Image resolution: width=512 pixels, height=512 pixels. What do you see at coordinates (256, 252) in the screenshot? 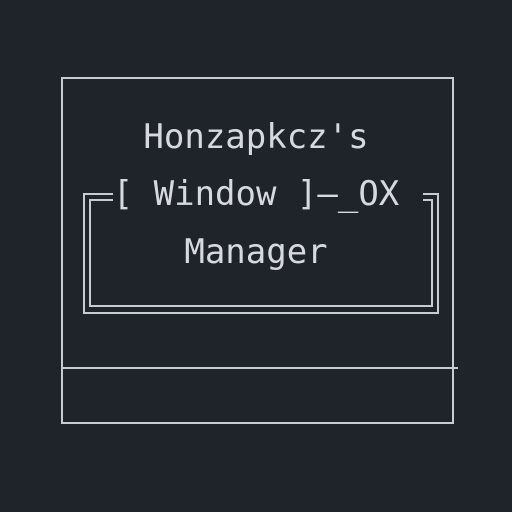
I see `window-title-line-3: Manager` at bounding box center [256, 252].